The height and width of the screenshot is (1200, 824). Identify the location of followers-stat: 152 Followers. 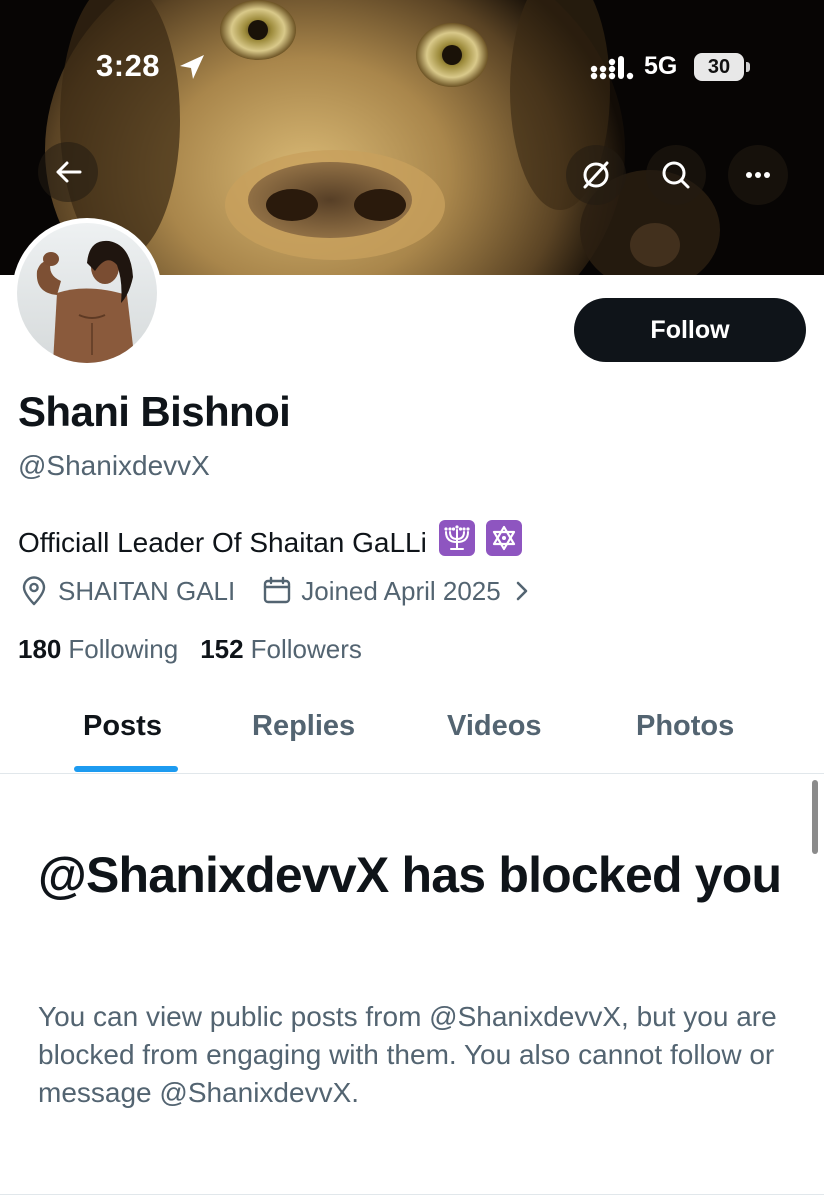
(281, 649).